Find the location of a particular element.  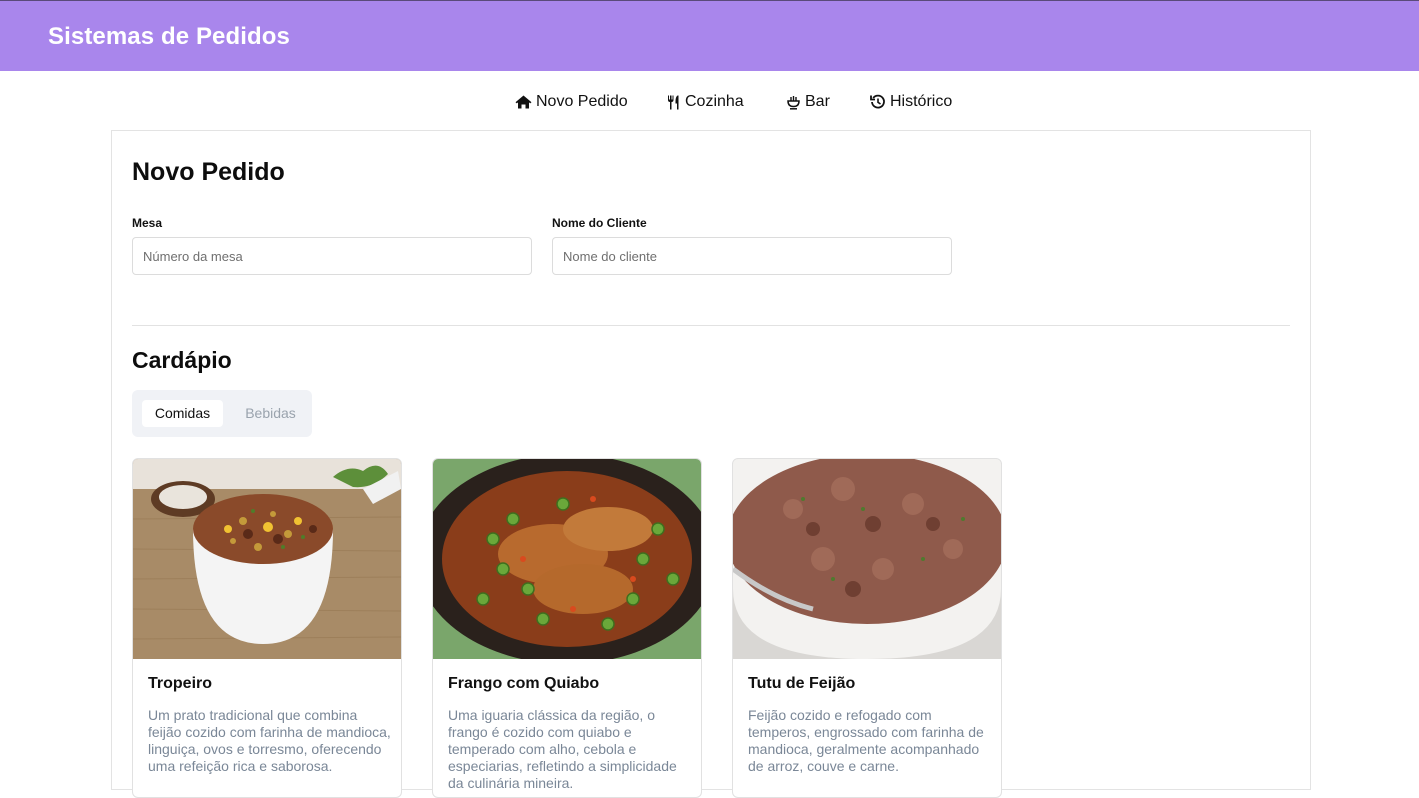

nav-item-bar: Bar is located at coordinates (808, 102).